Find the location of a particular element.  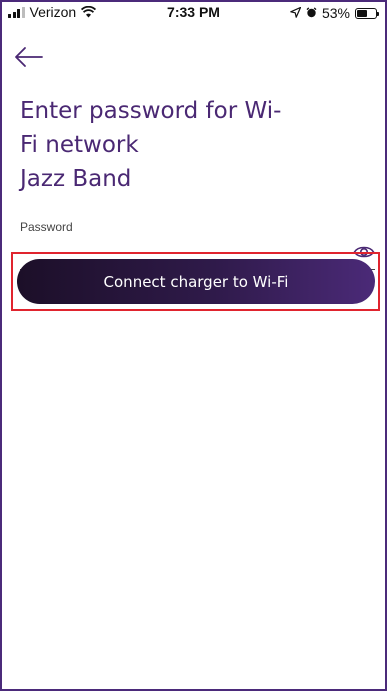

status-bar: Verizon 7:33 PM 53% is located at coordinates (193, 13).